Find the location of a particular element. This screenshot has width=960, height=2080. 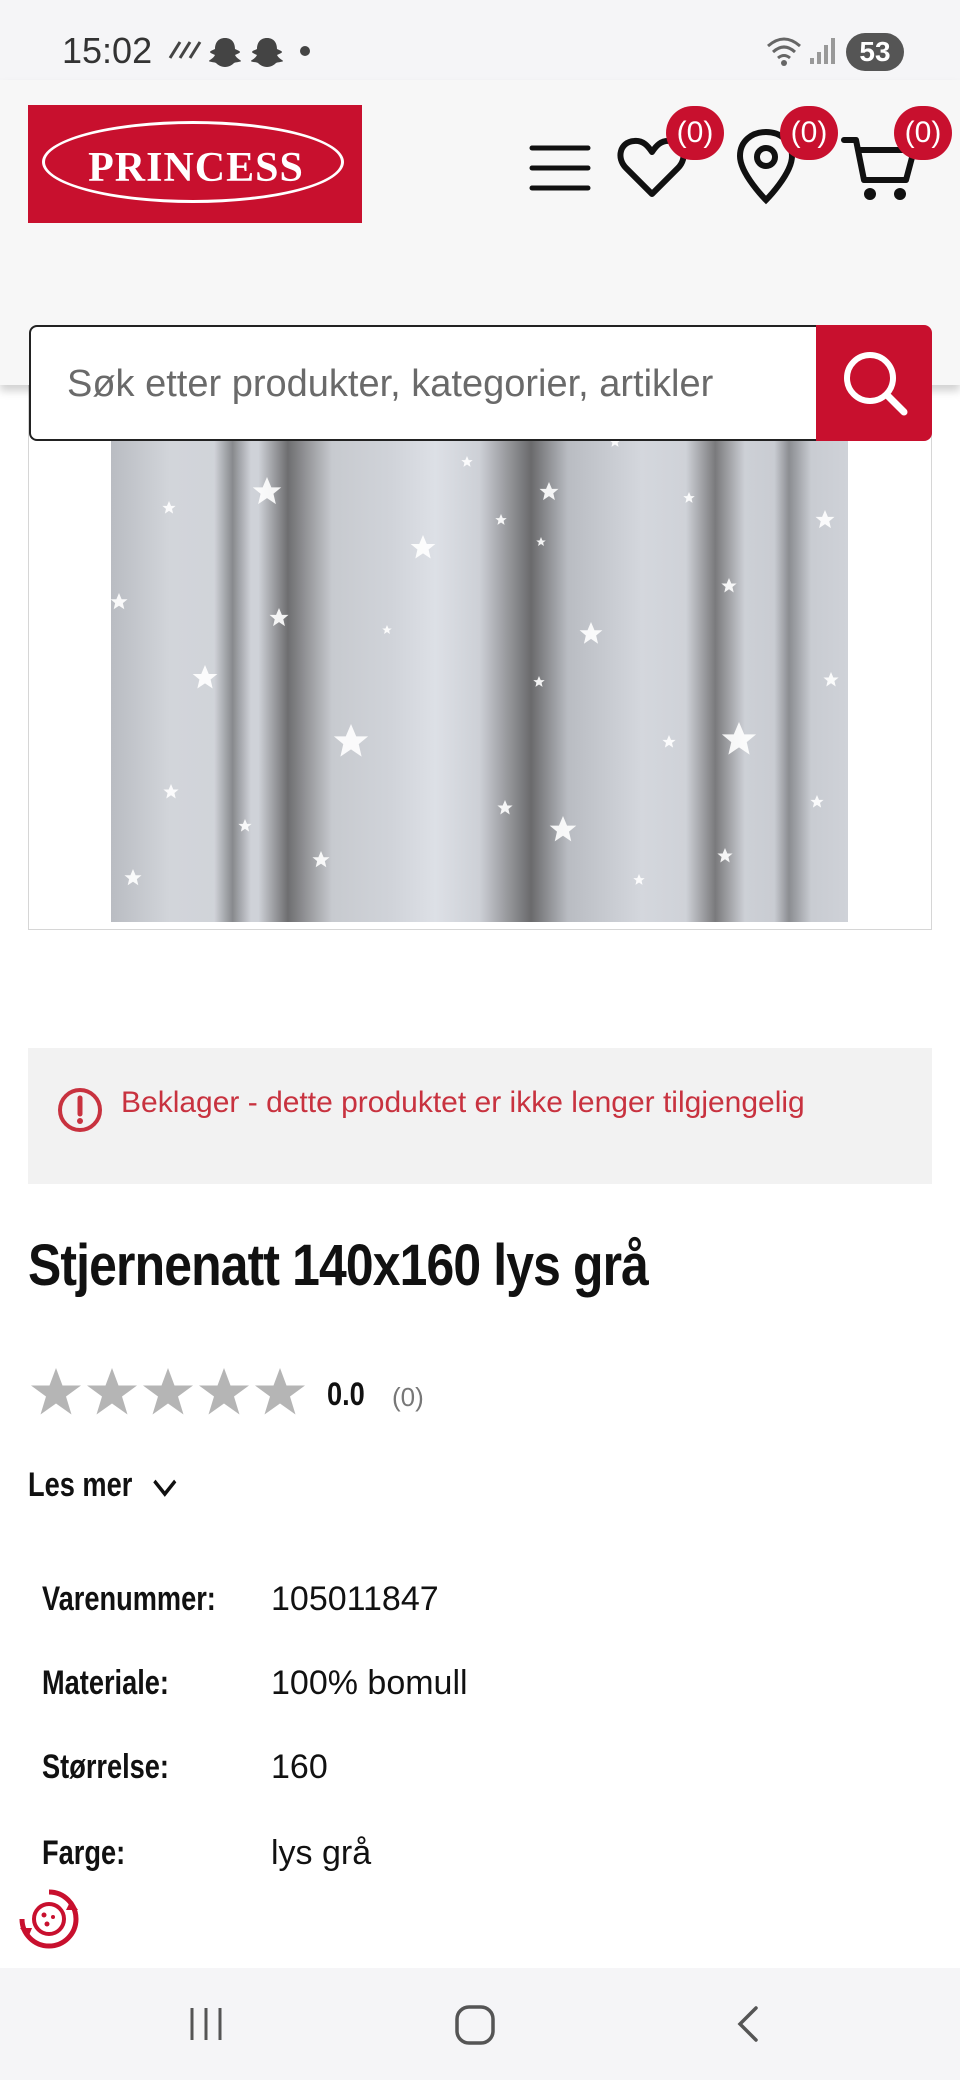

wifi-icon is located at coordinates (784, 51).